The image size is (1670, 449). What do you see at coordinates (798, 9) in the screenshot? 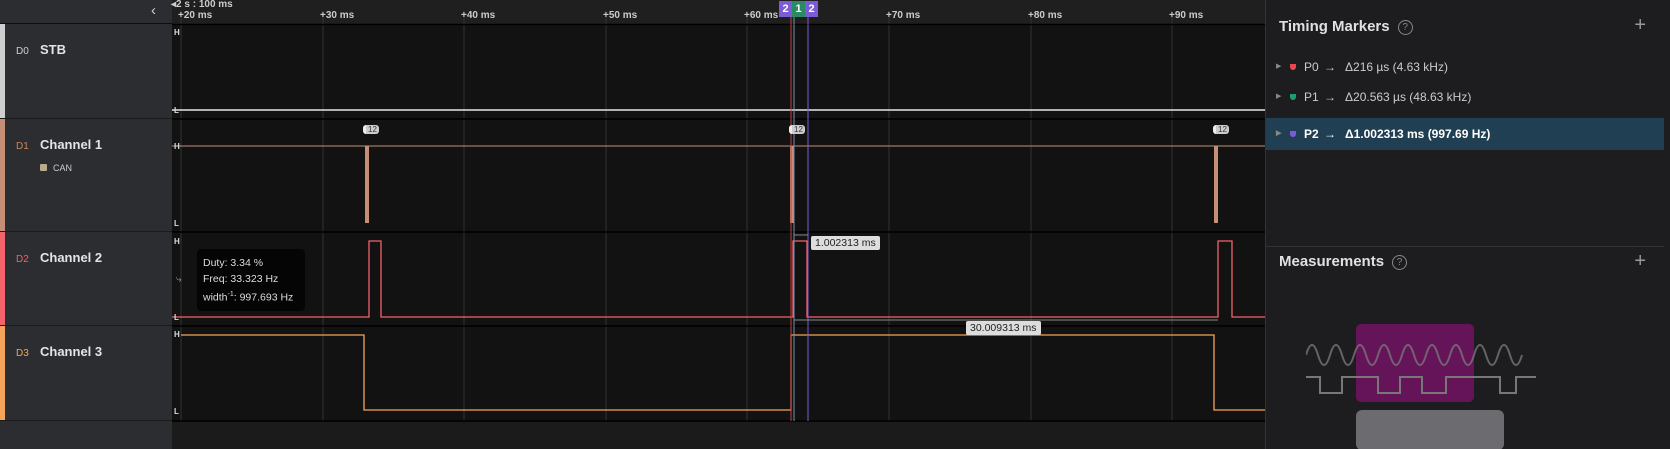
I see `marker-flag-p1: 1` at bounding box center [798, 9].